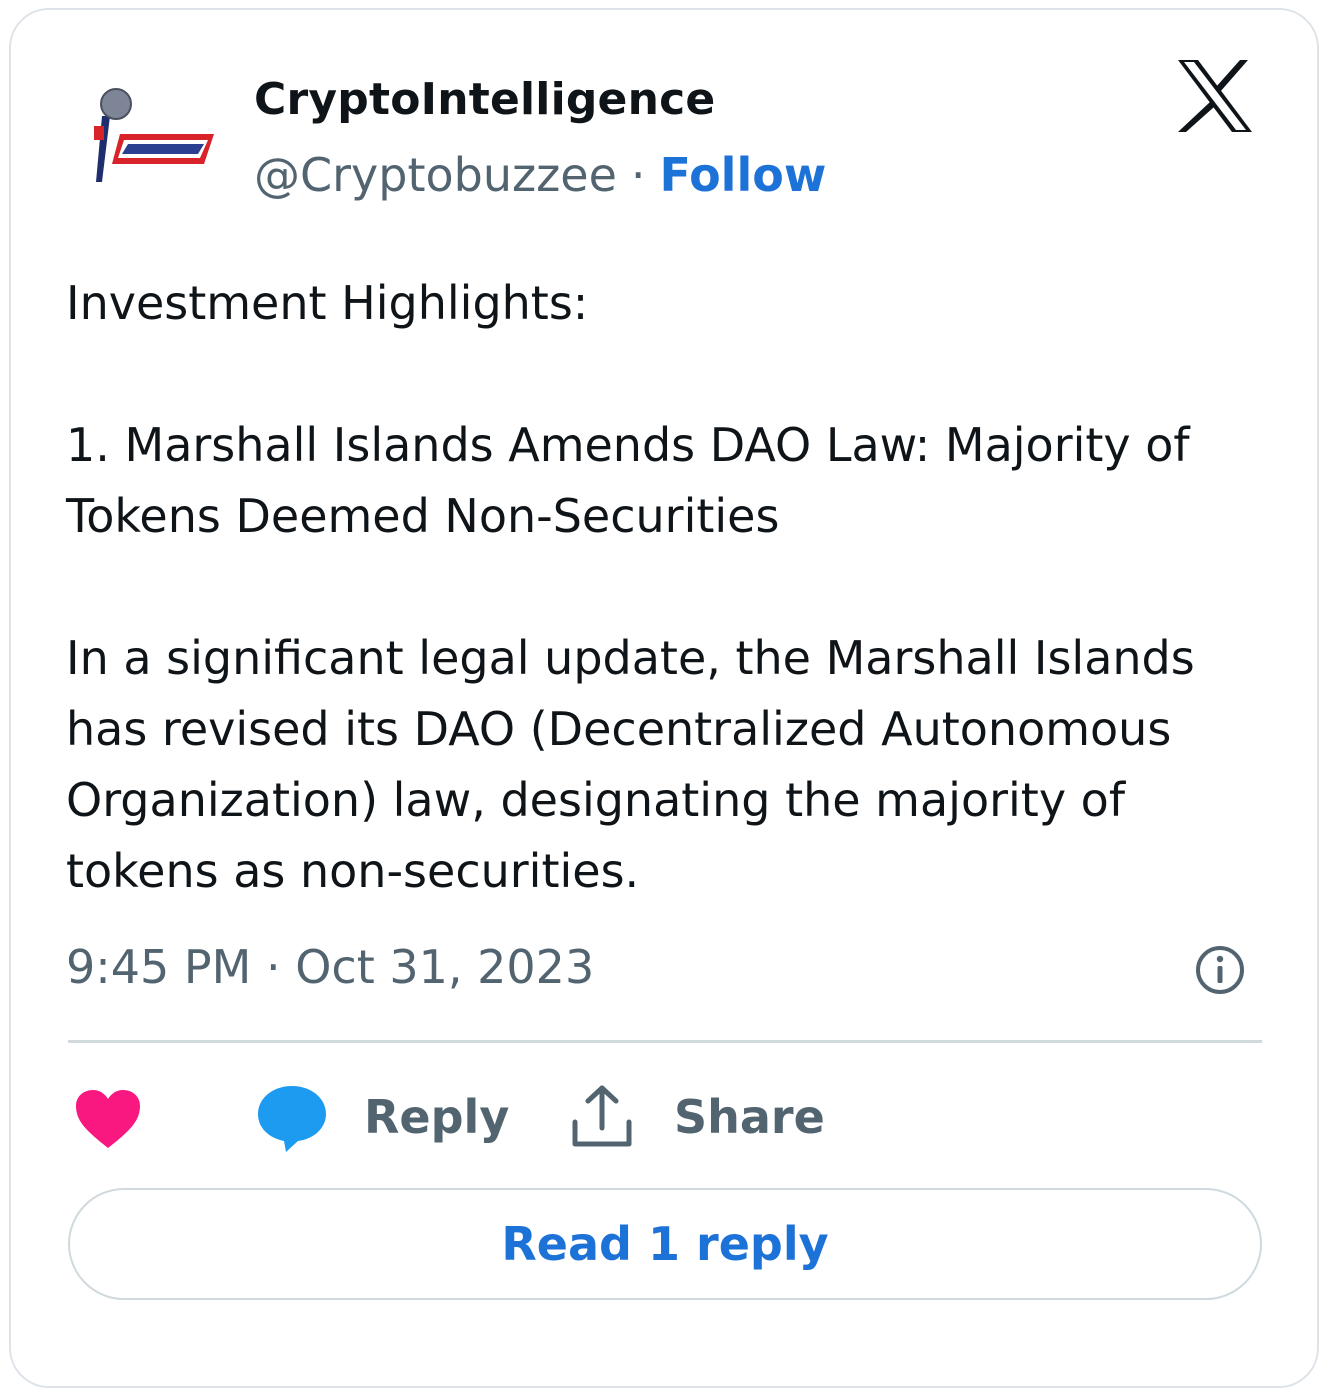 Image resolution: width=1323 pixels, height=1388 pixels. Describe the element at coordinates (484, 99) in the screenshot. I see `author-name: CryptoIntelligence` at that location.